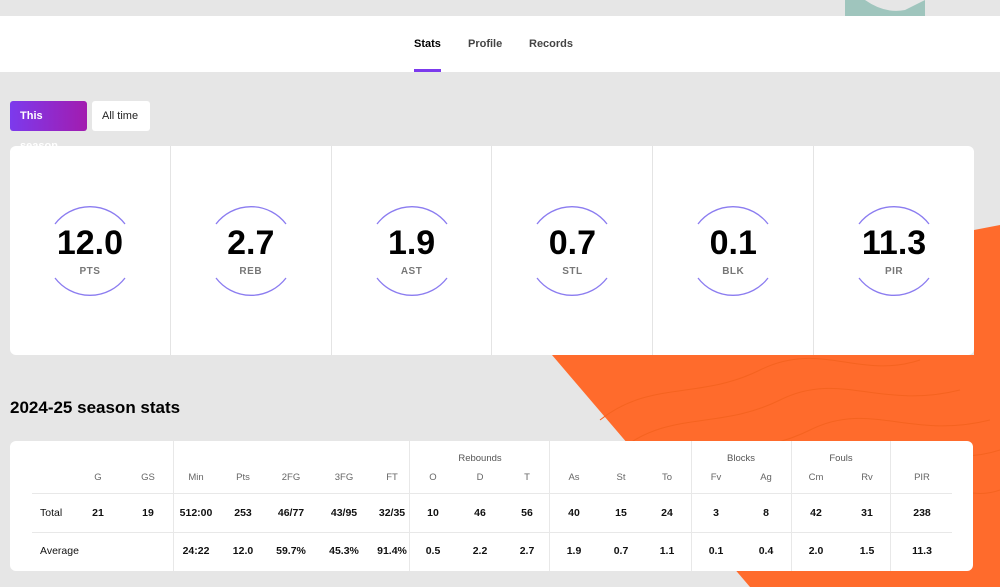  Describe the element at coordinates (411, 243) in the screenshot. I see `stat-value: 1.9` at that location.